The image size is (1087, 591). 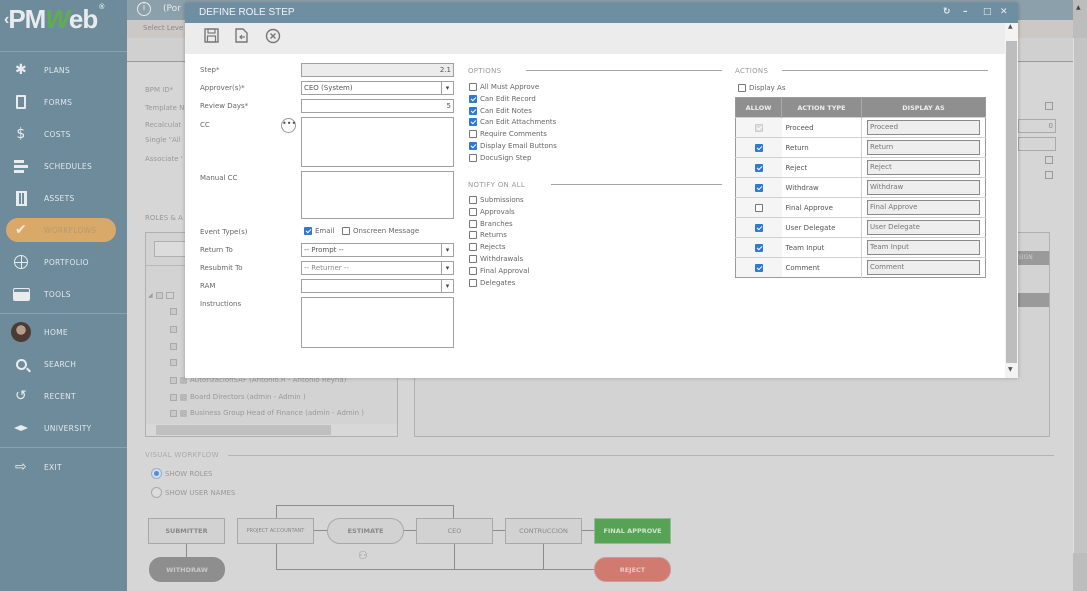 I want to click on minimize-icon: –, so click(x=965, y=12).